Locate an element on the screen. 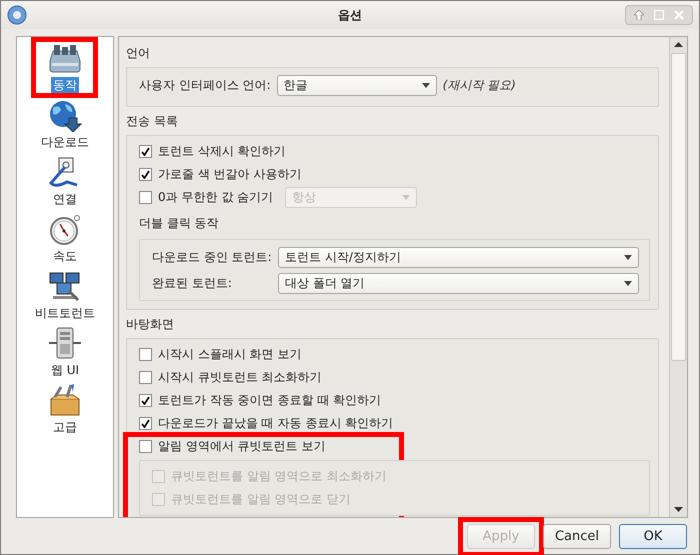 This screenshot has height=555, width=700. server-icon is located at coordinates (65, 343).